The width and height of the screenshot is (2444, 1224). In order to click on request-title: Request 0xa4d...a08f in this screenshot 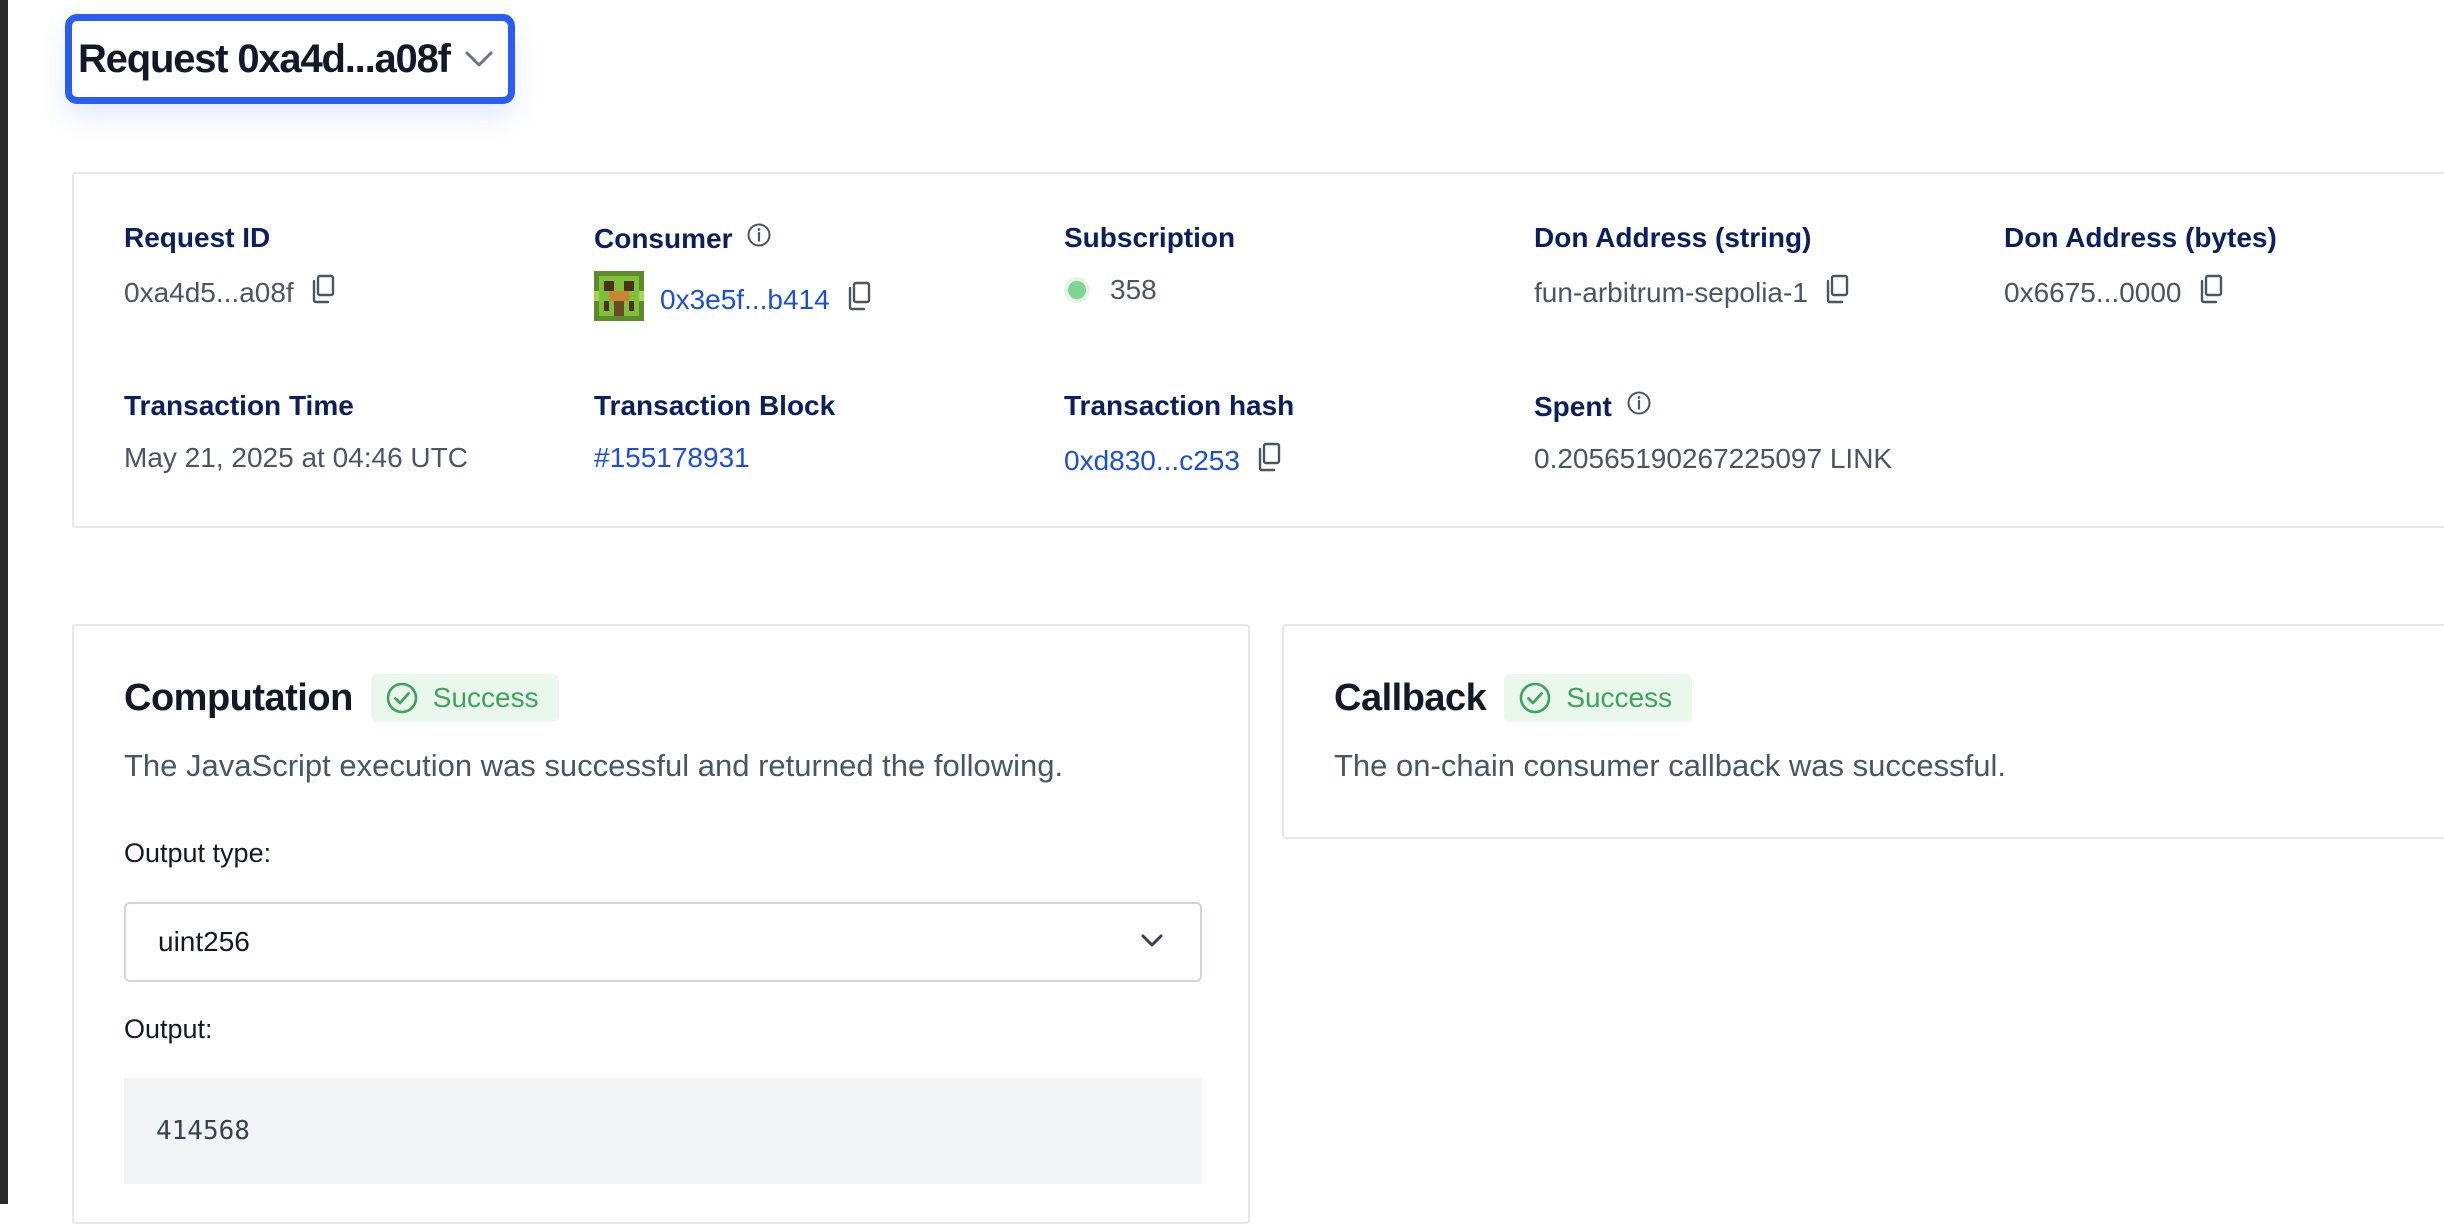, I will do `click(264, 58)`.